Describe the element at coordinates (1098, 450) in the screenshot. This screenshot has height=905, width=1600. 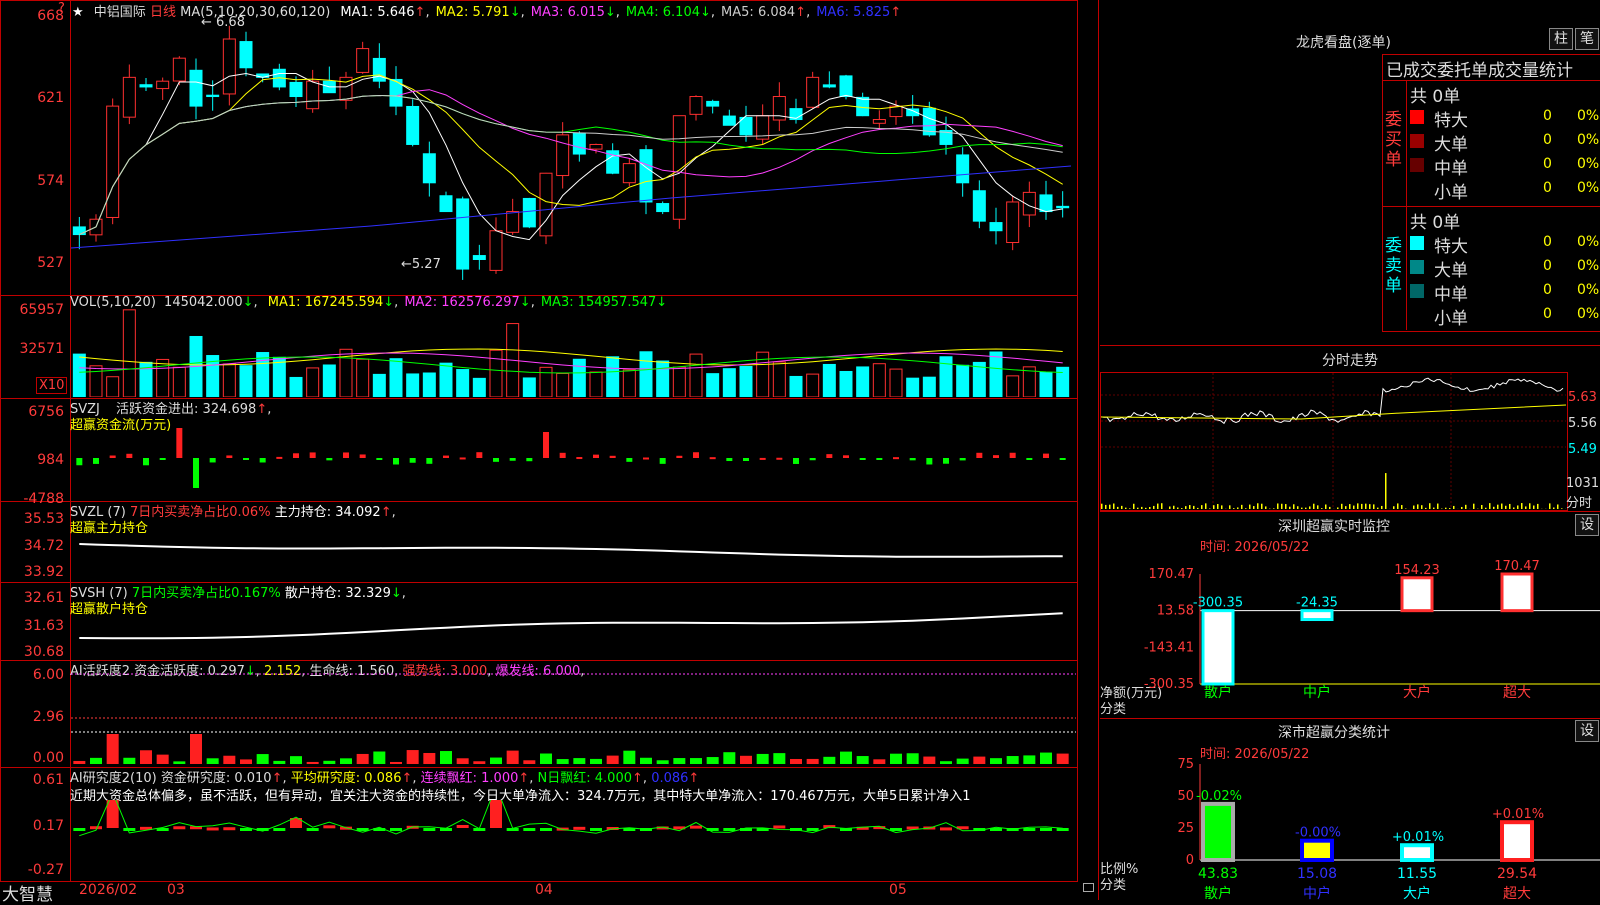
I see `right-divider` at that location.